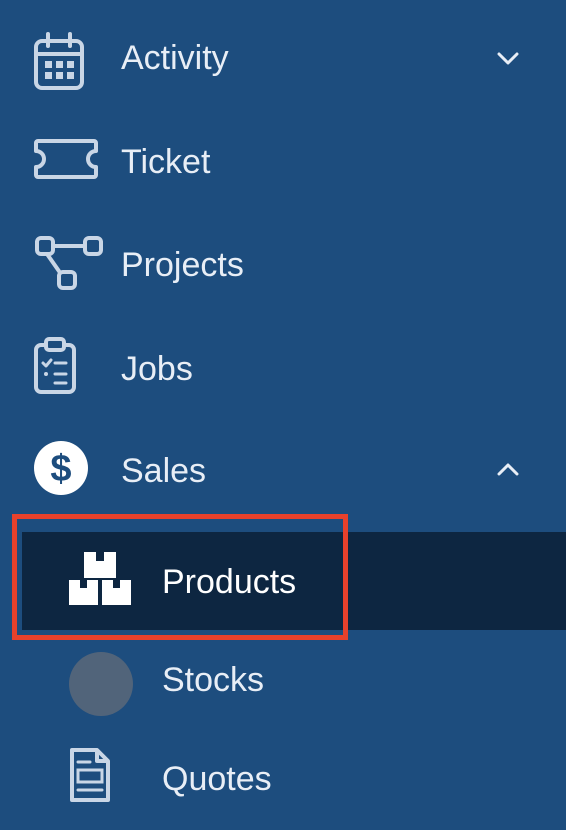  I want to click on sidebar-subitem-quotes: Quotes, so click(283, 780).